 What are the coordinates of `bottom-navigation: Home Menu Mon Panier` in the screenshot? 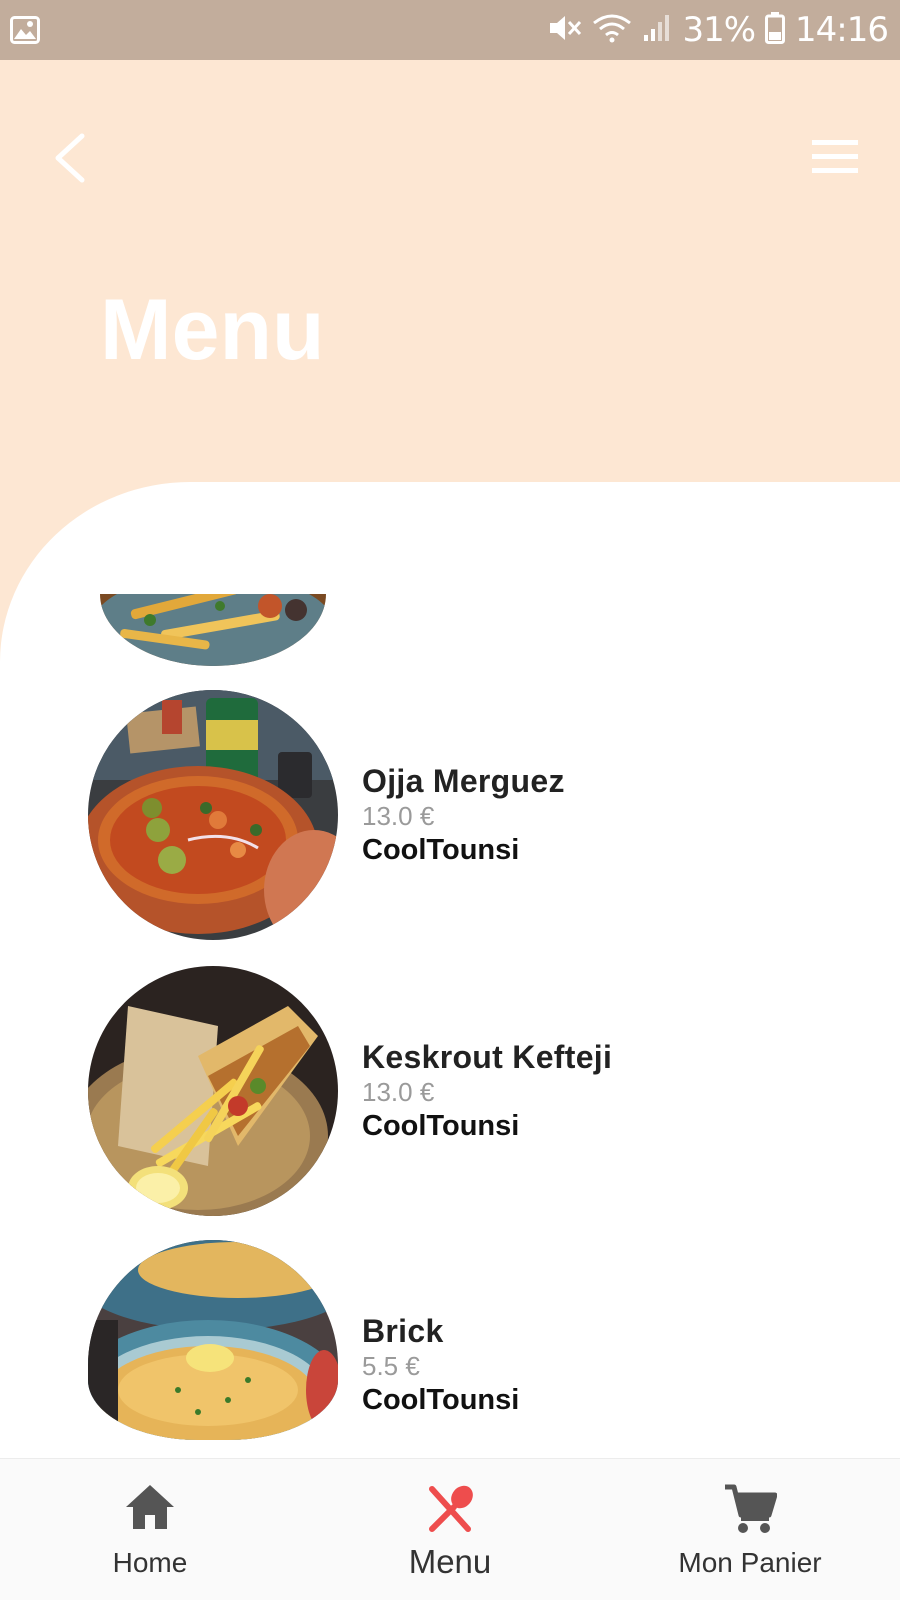 It's located at (450, 1529).